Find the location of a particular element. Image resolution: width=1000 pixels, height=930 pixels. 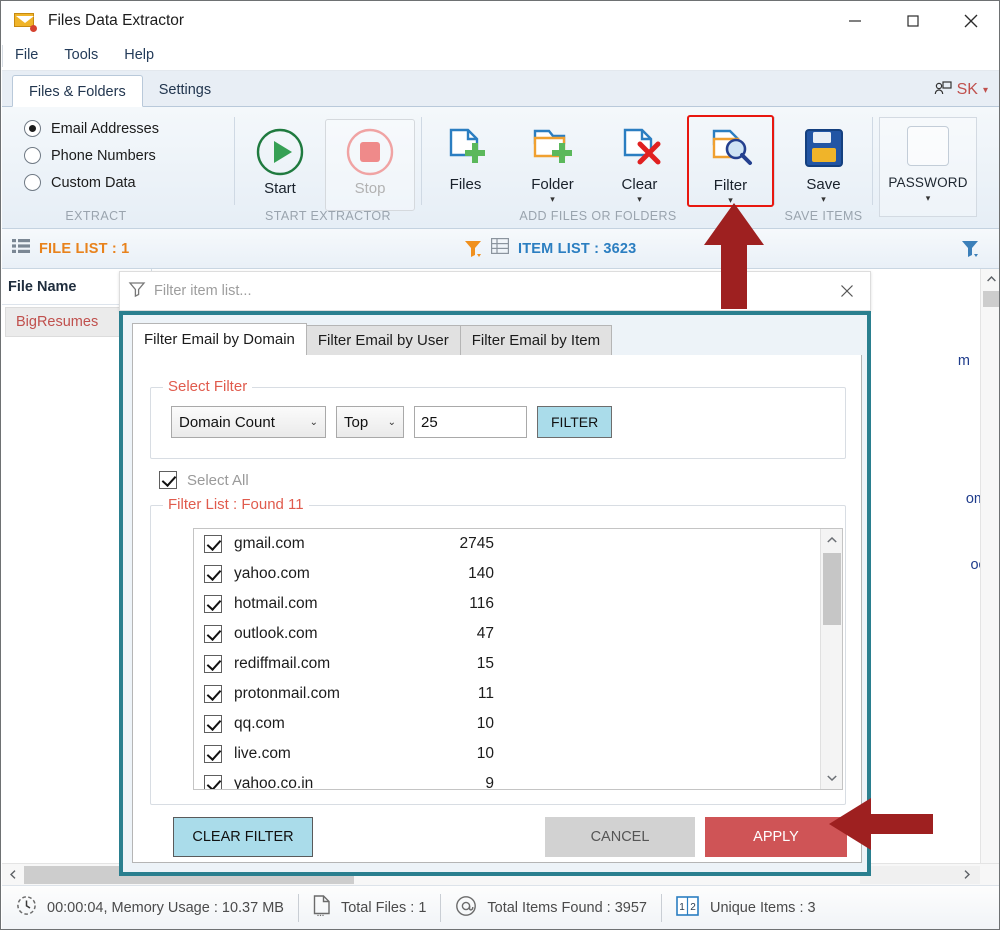

maximize-icon is located at coordinates (913, 21).